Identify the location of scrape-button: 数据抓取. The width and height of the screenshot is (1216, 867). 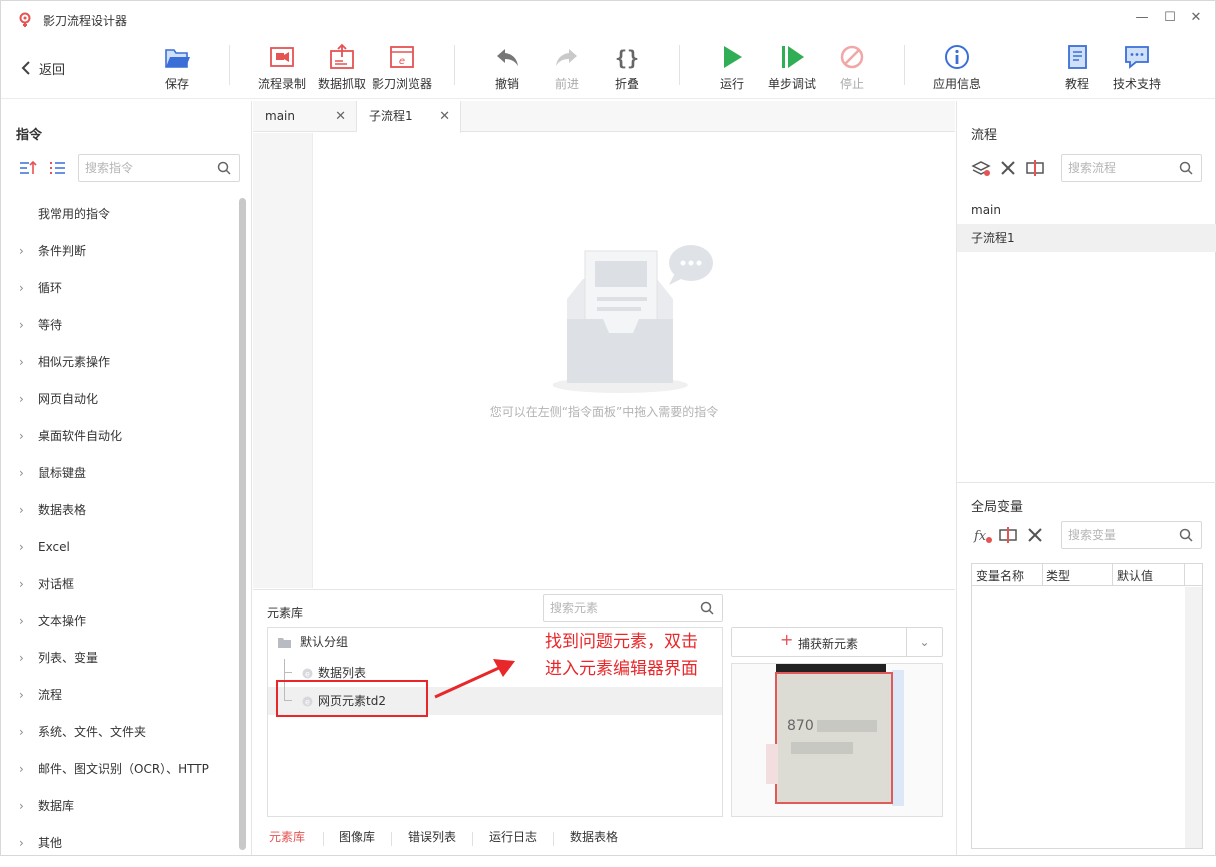
(342, 67).